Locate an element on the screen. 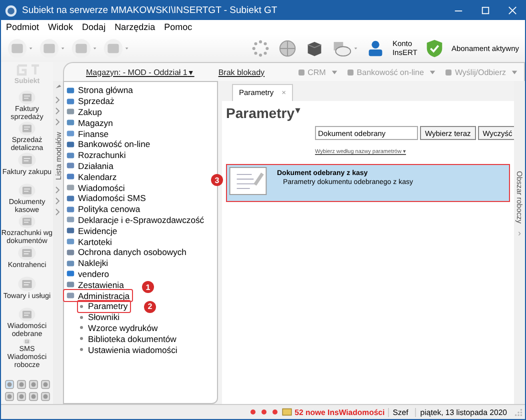 The width and height of the screenshot is (526, 420). module-item: vendero is located at coordinates (94, 273).